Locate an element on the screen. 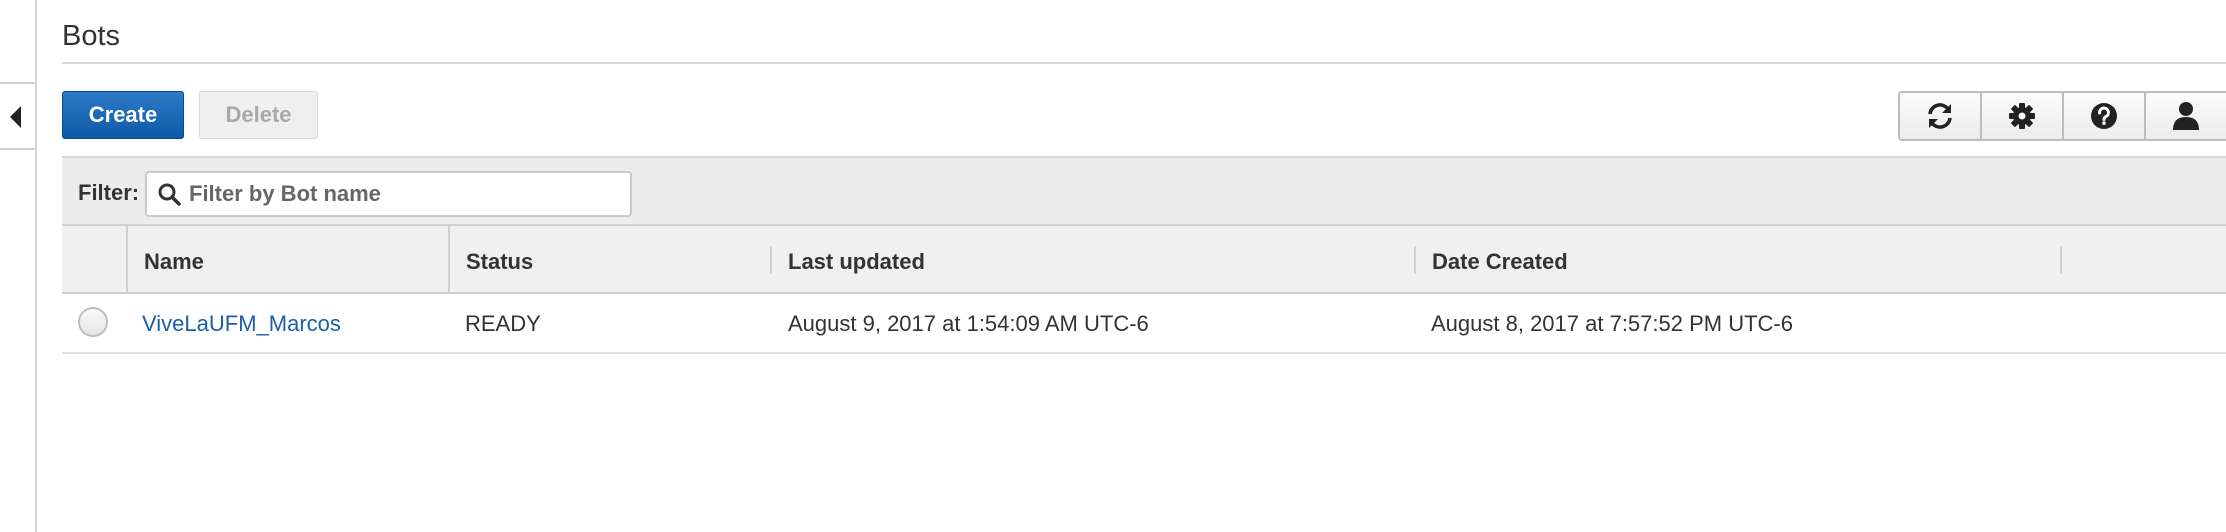 This screenshot has width=2226, height=532. help-button is located at coordinates (2105, 116).